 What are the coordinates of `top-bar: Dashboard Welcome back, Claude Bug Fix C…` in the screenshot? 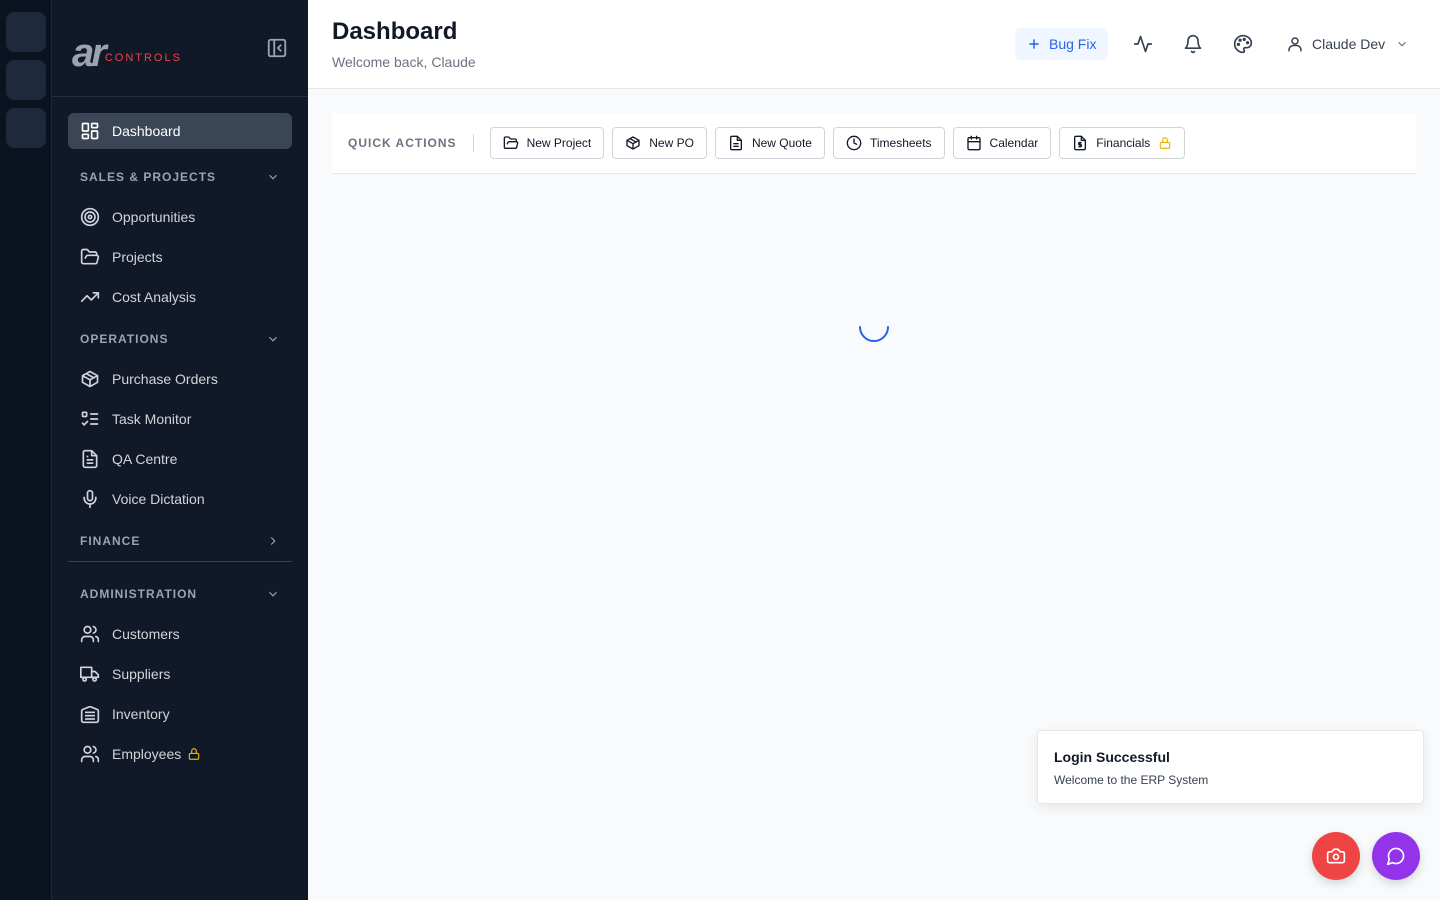 It's located at (874, 44).